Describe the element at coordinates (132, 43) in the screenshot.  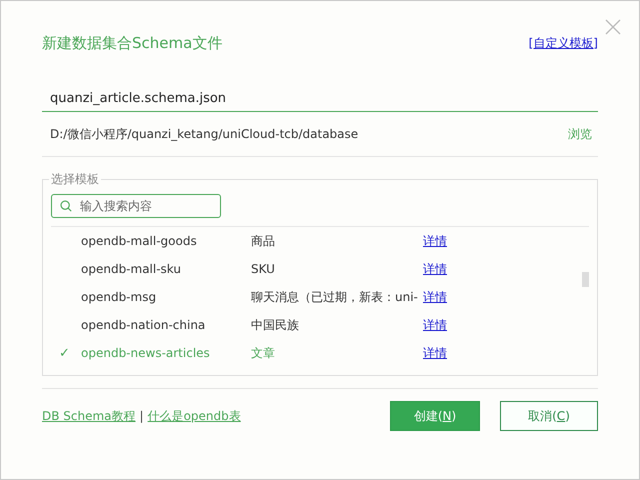
I see `dialog-title: 新建数据集合Schema文件` at that location.